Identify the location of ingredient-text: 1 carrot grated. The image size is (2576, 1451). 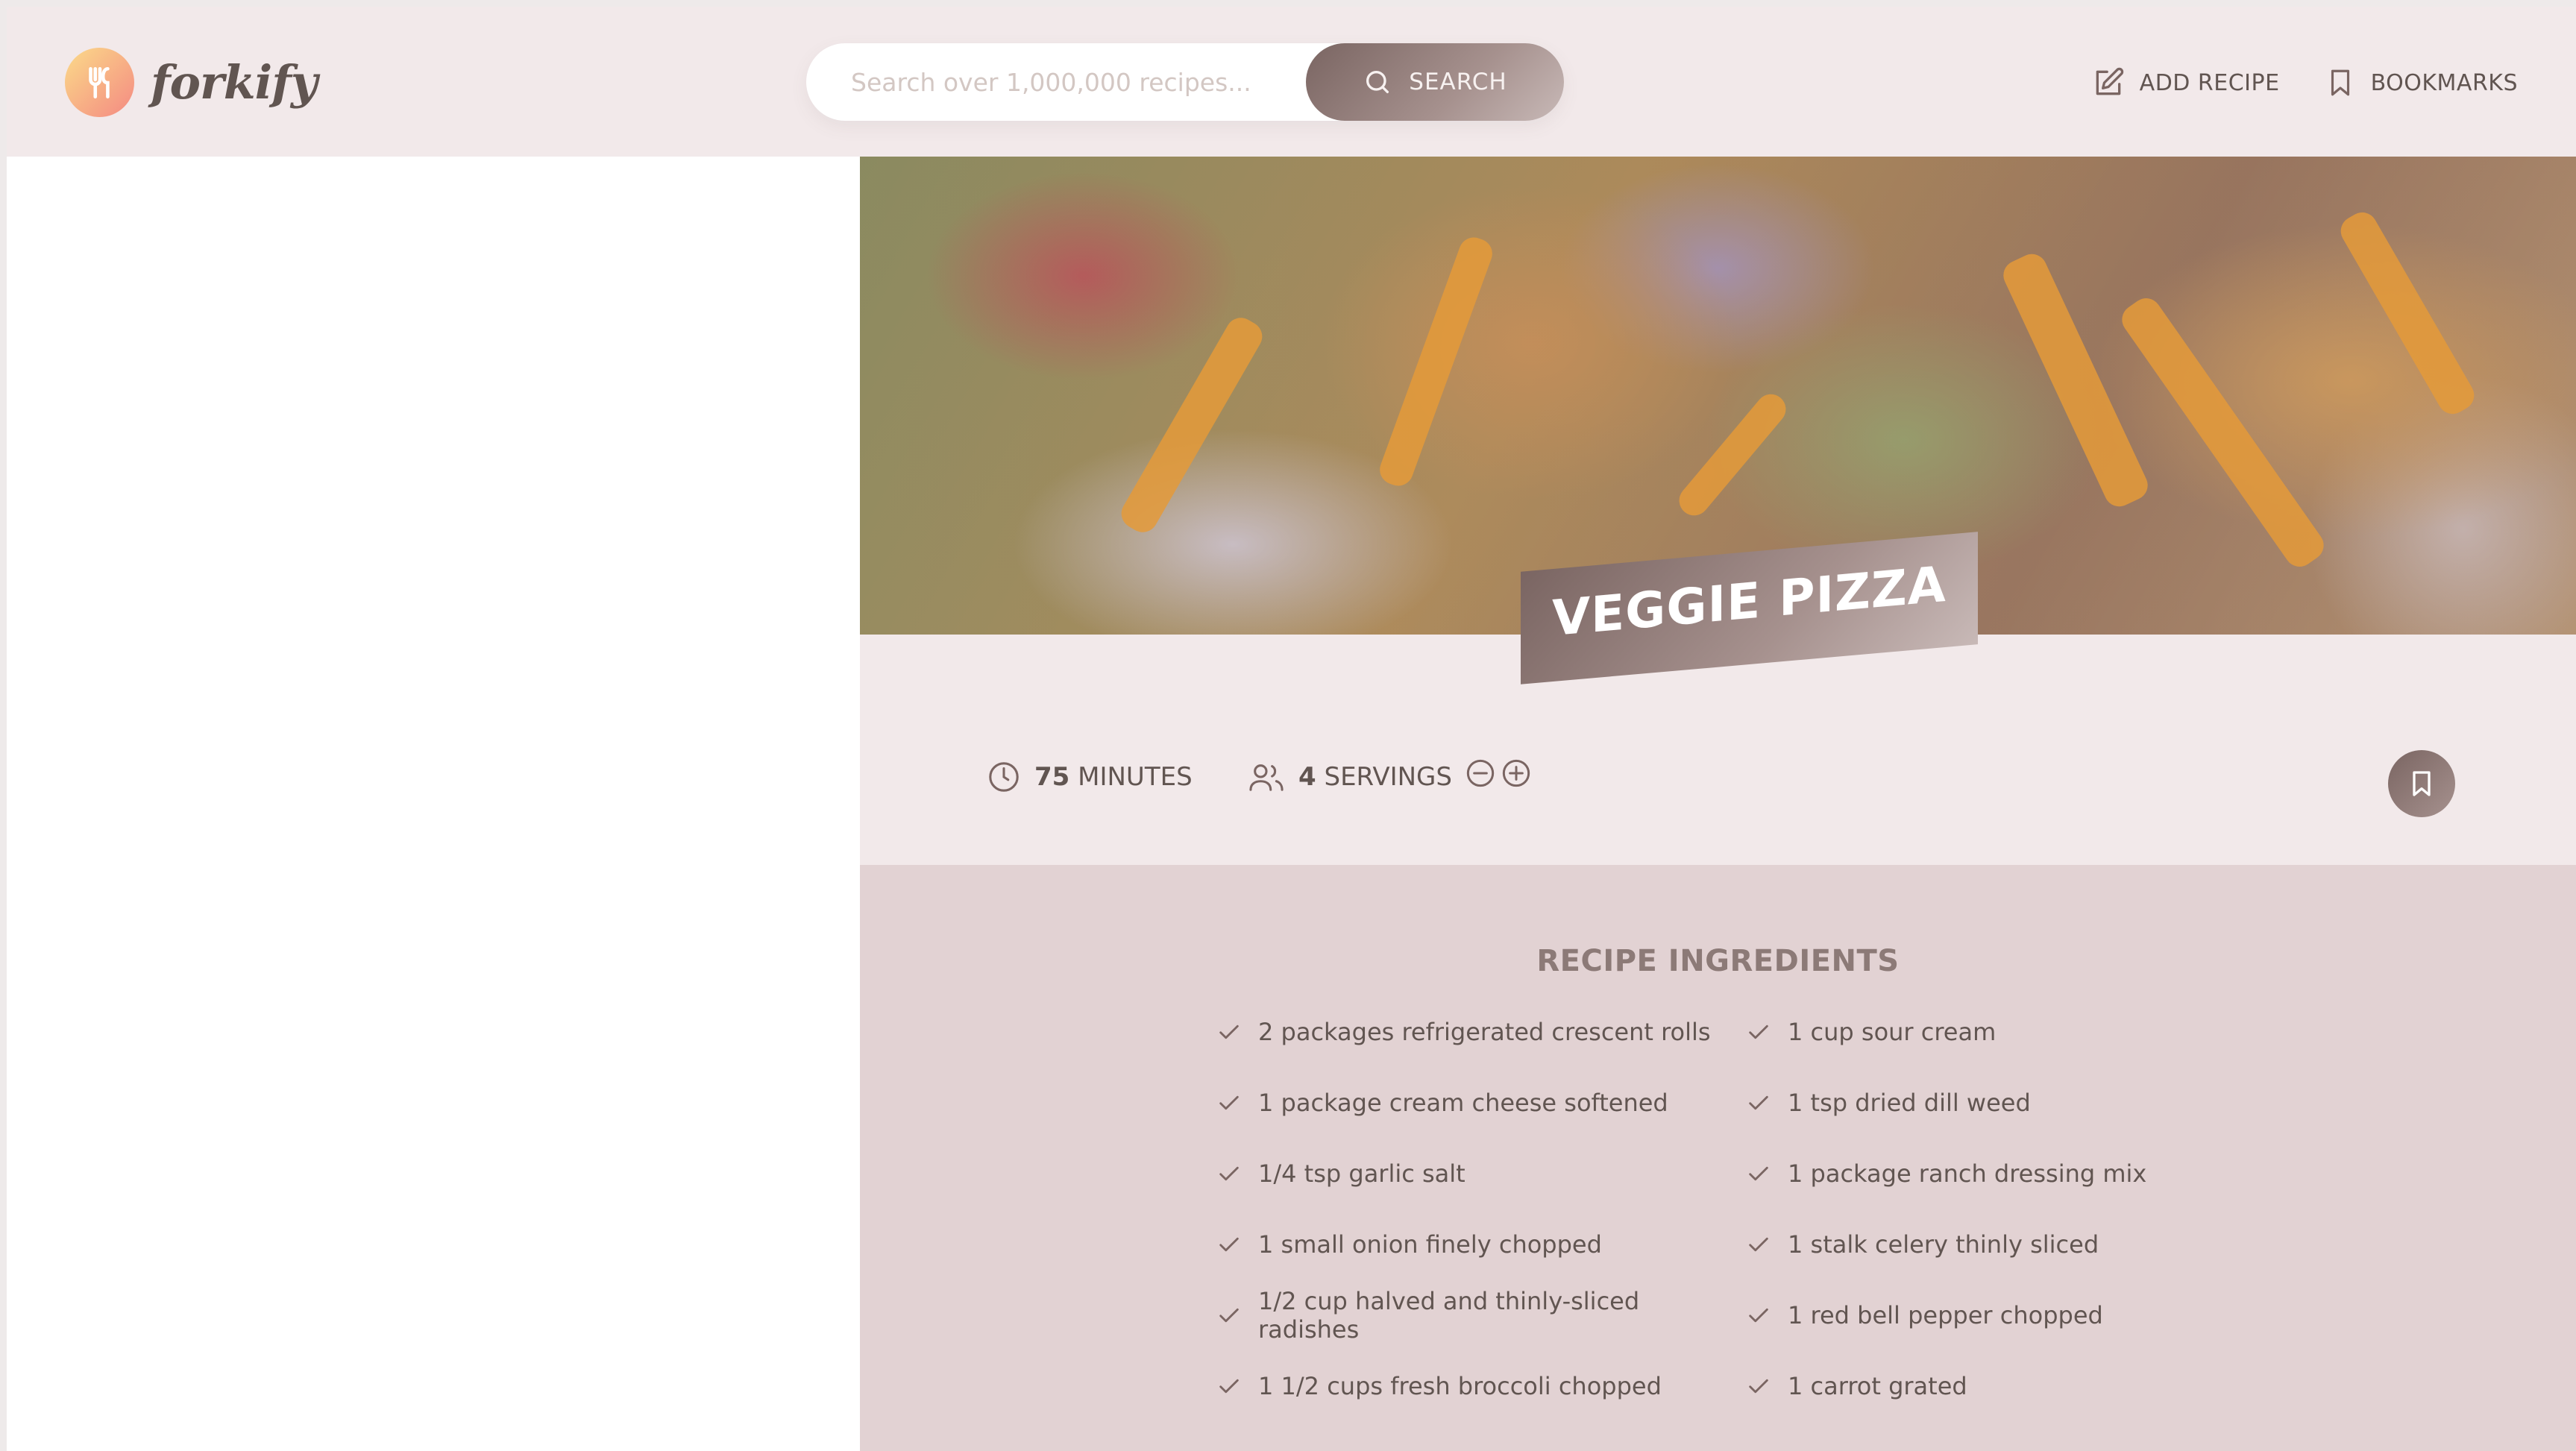
(1878, 1386).